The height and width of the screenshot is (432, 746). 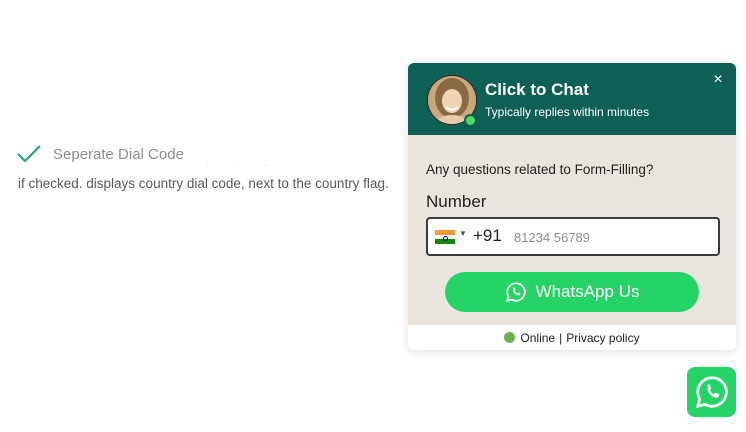 What do you see at coordinates (510, 337) in the screenshot?
I see `status-dot` at bounding box center [510, 337].